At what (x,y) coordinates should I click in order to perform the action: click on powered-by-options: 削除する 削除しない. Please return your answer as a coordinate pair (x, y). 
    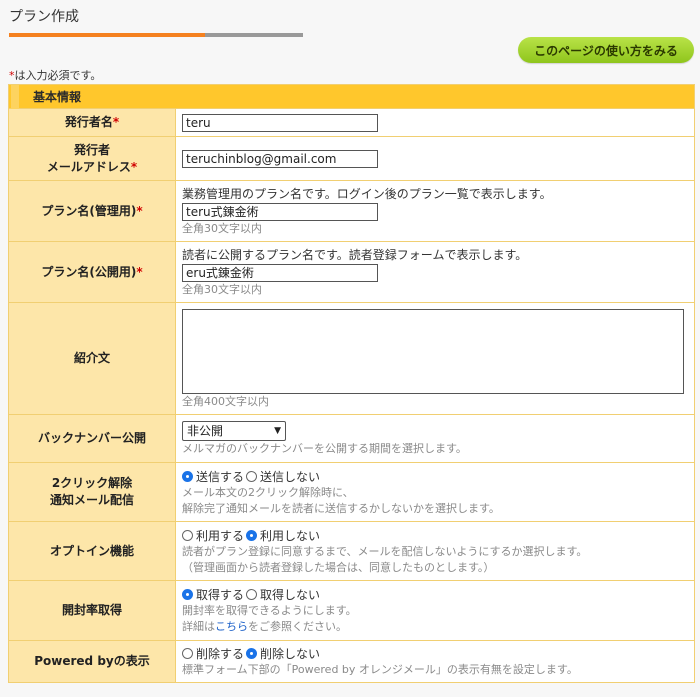
    Looking at the image, I should click on (435, 653).